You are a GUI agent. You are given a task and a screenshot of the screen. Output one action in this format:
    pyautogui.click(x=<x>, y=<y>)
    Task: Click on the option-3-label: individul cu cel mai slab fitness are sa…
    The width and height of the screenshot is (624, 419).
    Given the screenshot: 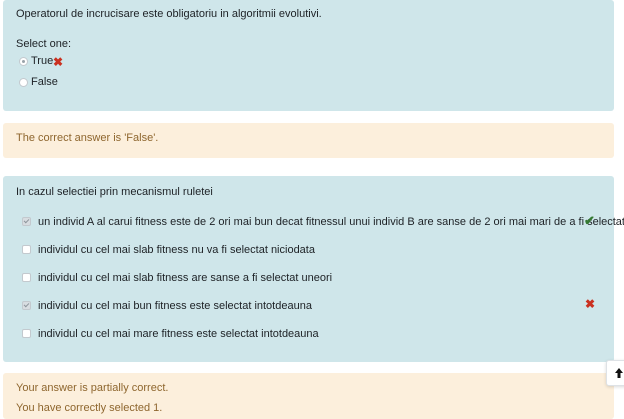 What is the action you would take?
    pyautogui.click(x=185, y=278)
    